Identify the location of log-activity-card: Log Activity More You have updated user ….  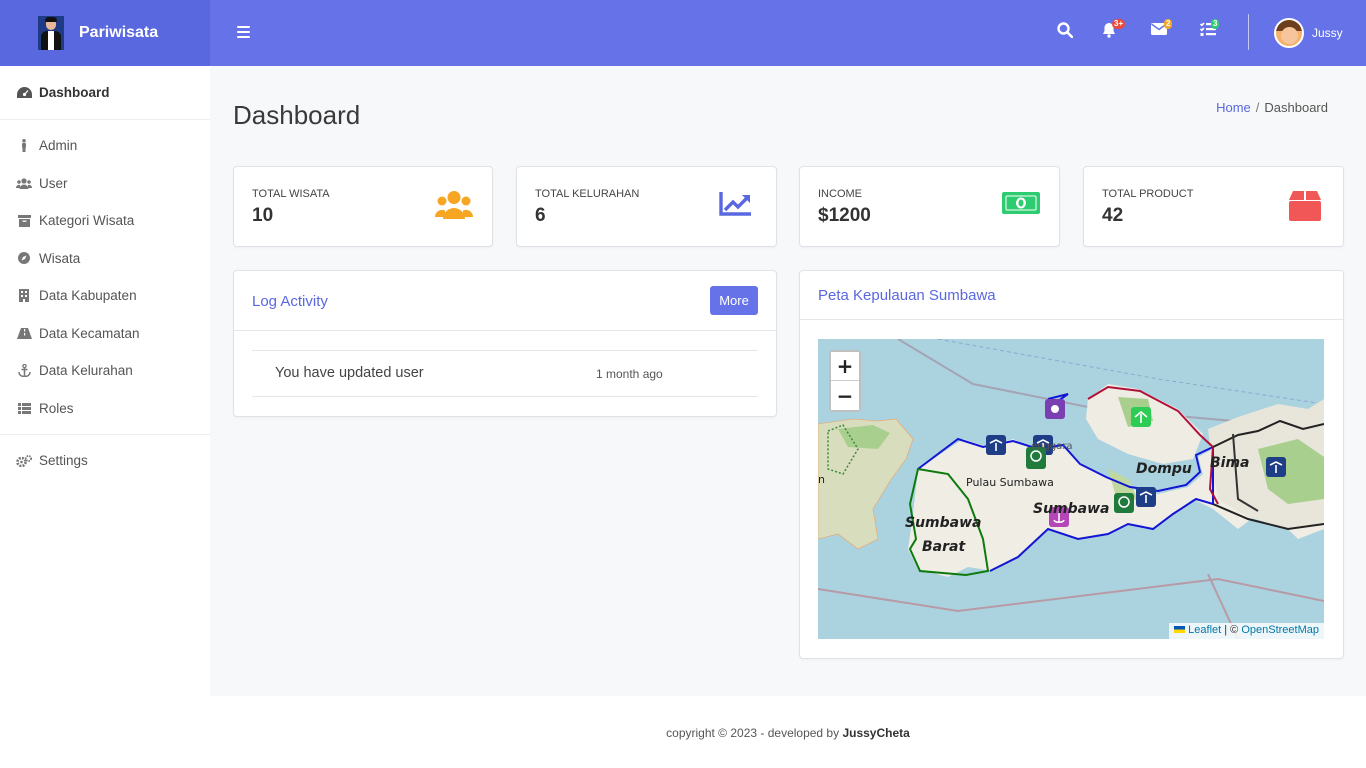
(505, 343).